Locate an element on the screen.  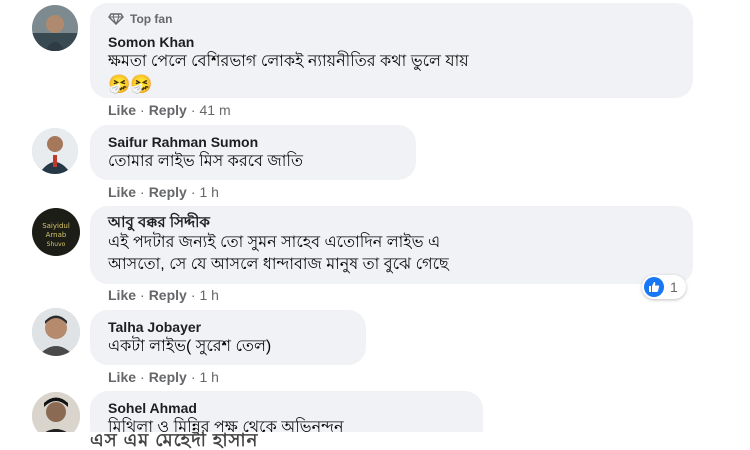
comment-bubble: Talha Jobayer একটা লাইভ( সুরেশ তেল) is located at coordinates (228, 337).